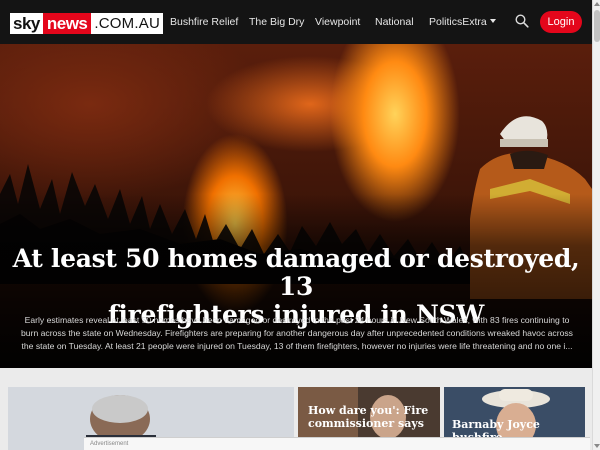 The width and height of the screenshot is (600, 450). Describe the element at coordinates (368, 410) in the screenshot. I see `story-2-title-line-1: How dare you': Fire` at that location.